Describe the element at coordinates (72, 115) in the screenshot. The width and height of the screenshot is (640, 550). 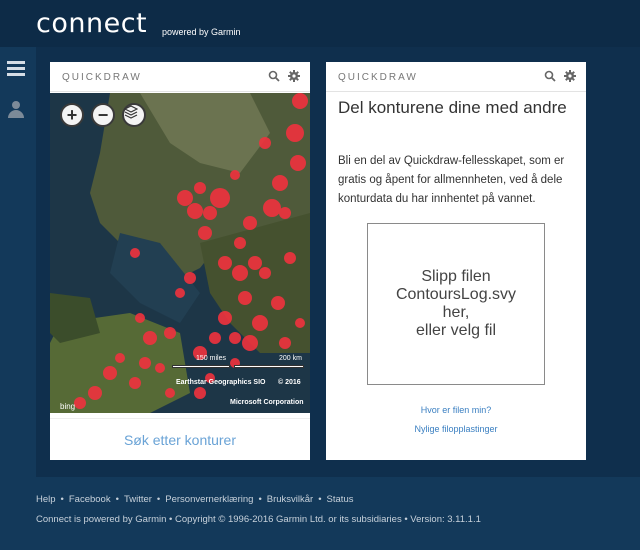
I see `zoom-in-button: +` at that location.